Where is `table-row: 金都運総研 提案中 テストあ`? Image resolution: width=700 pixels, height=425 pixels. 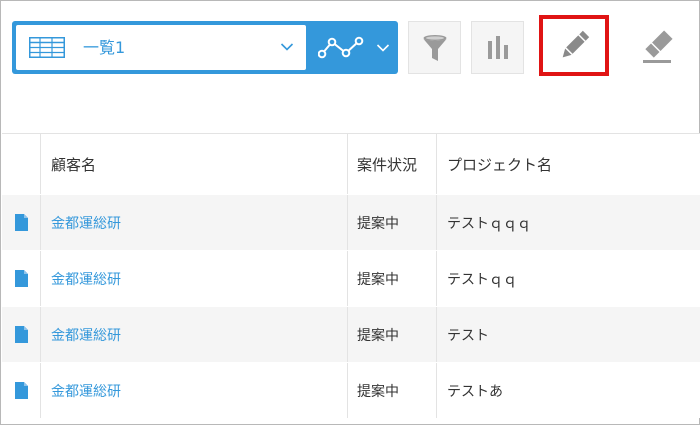 table-row: 金都運総研 提案中 テストあ is located at coordinates (351, 390).